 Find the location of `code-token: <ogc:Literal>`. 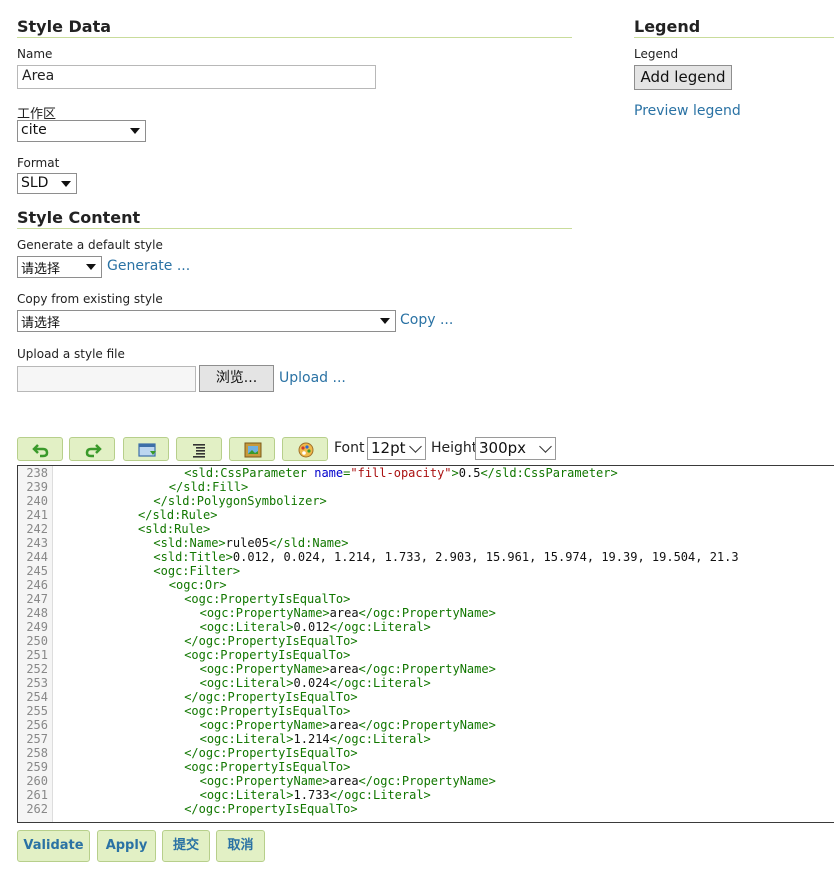

code-token: <ogc:Literal> is located at coordinates (246, 739).